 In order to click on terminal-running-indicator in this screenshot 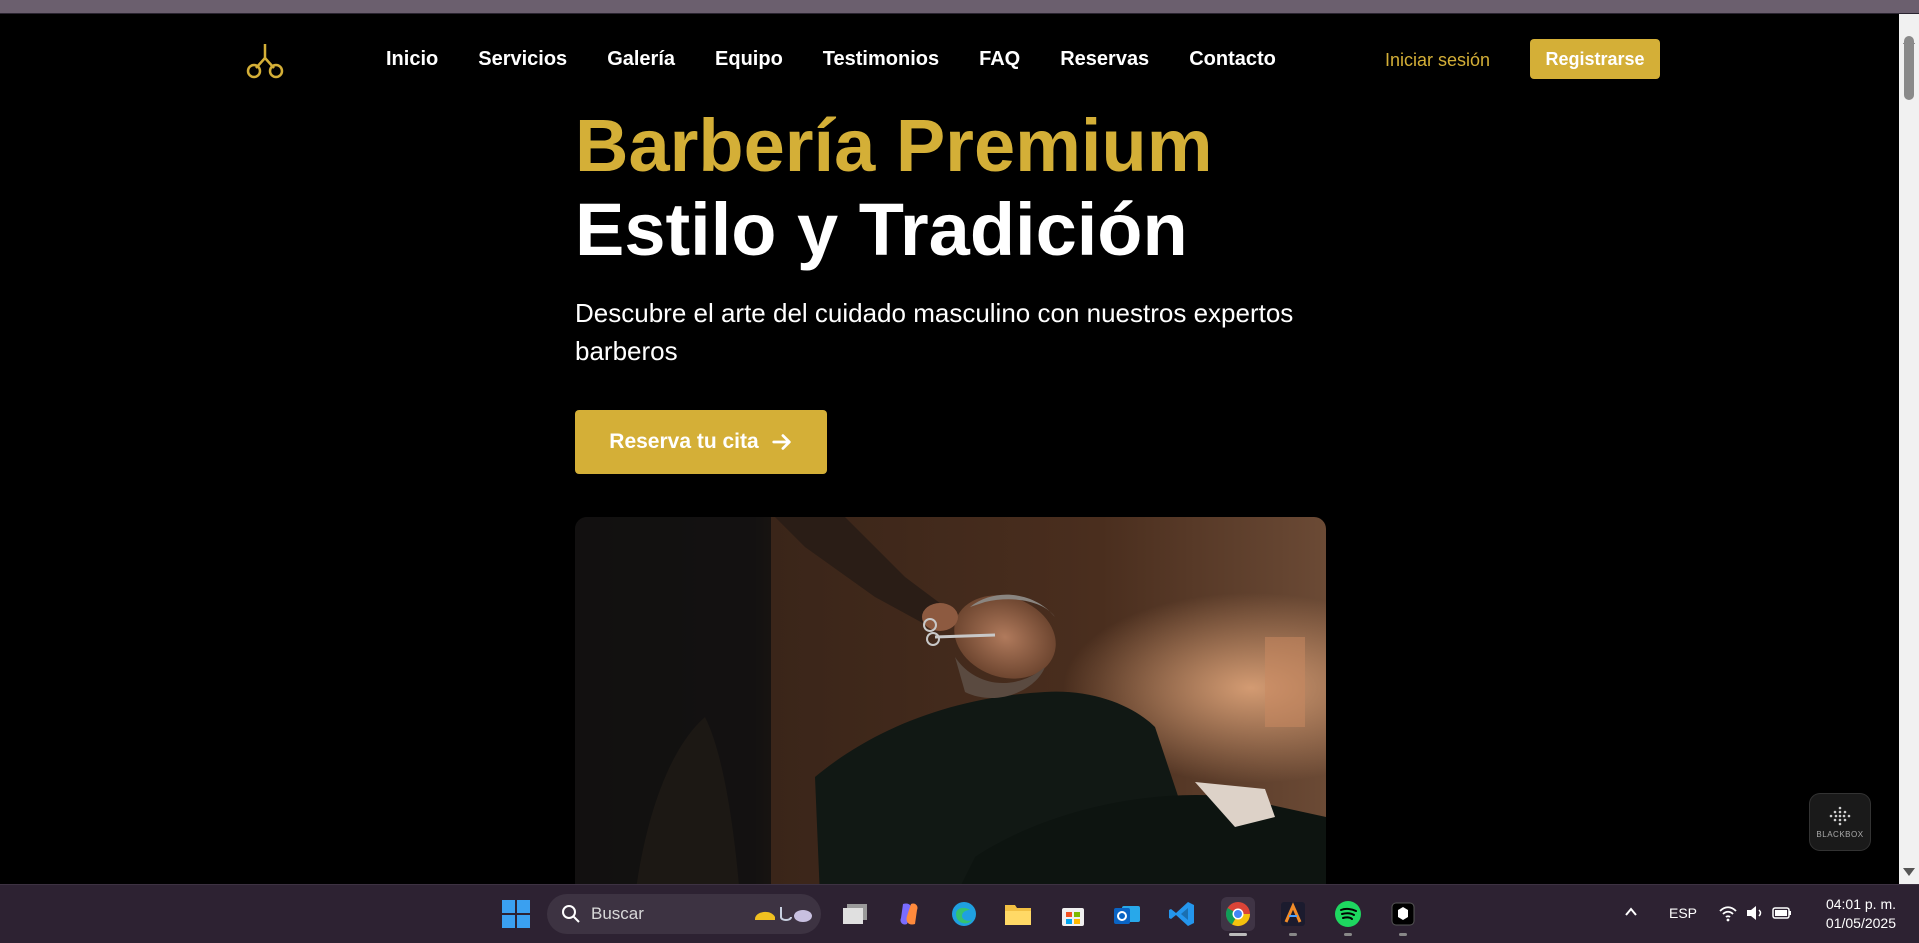, I will do `click(1403, 934)`.